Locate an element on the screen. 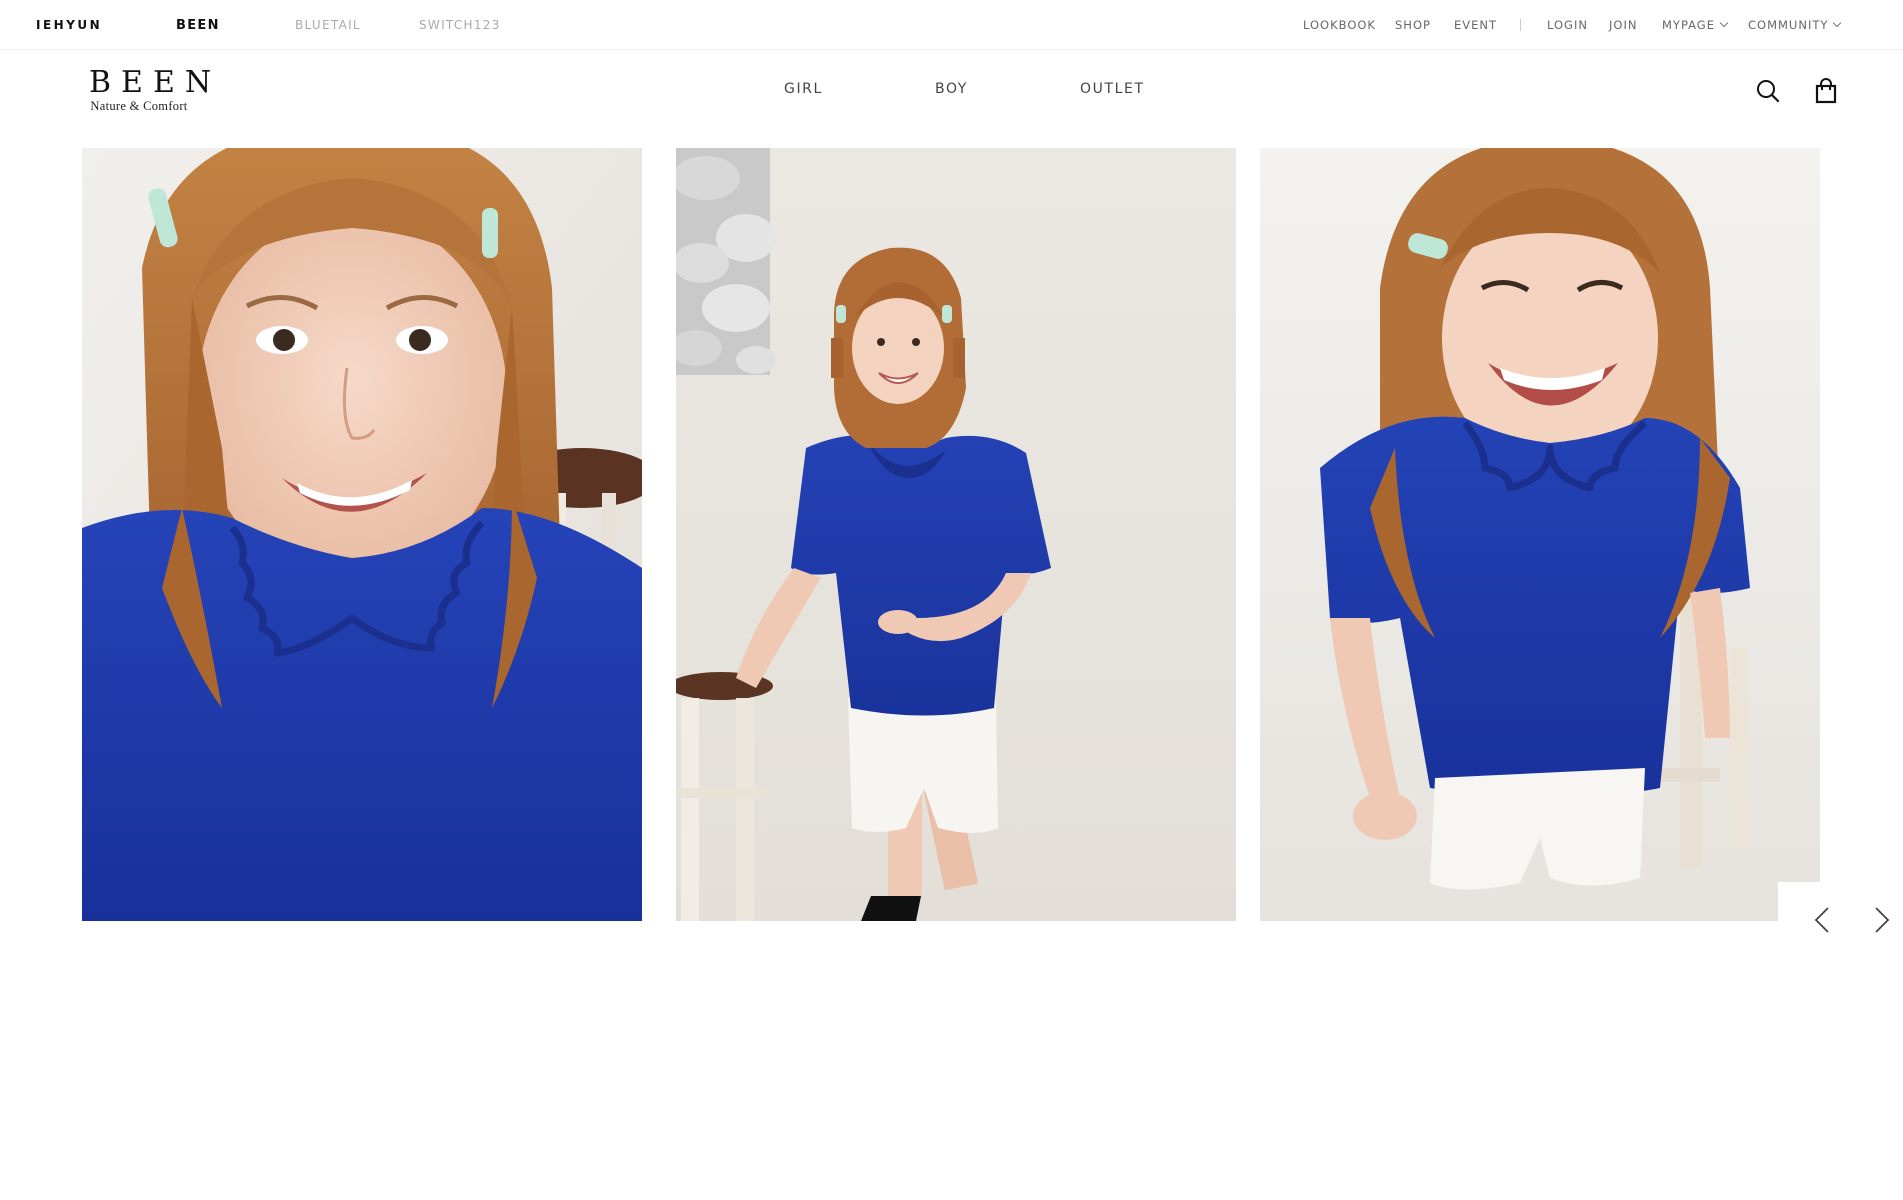  community-menu: COMMUNITY is located at coordinates (1795, 25).